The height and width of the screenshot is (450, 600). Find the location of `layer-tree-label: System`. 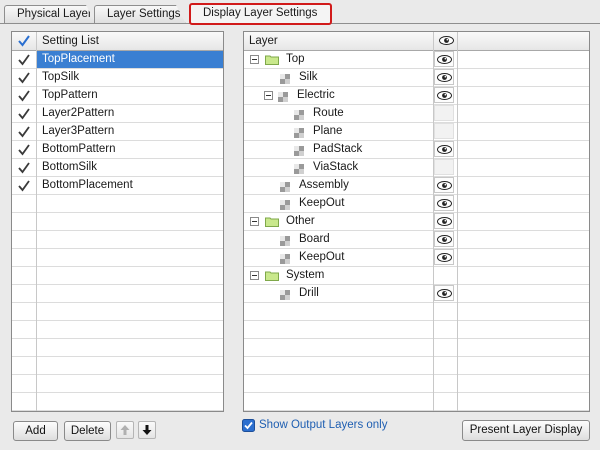

layer-tree-label: System is located at coordinates (305, 275).